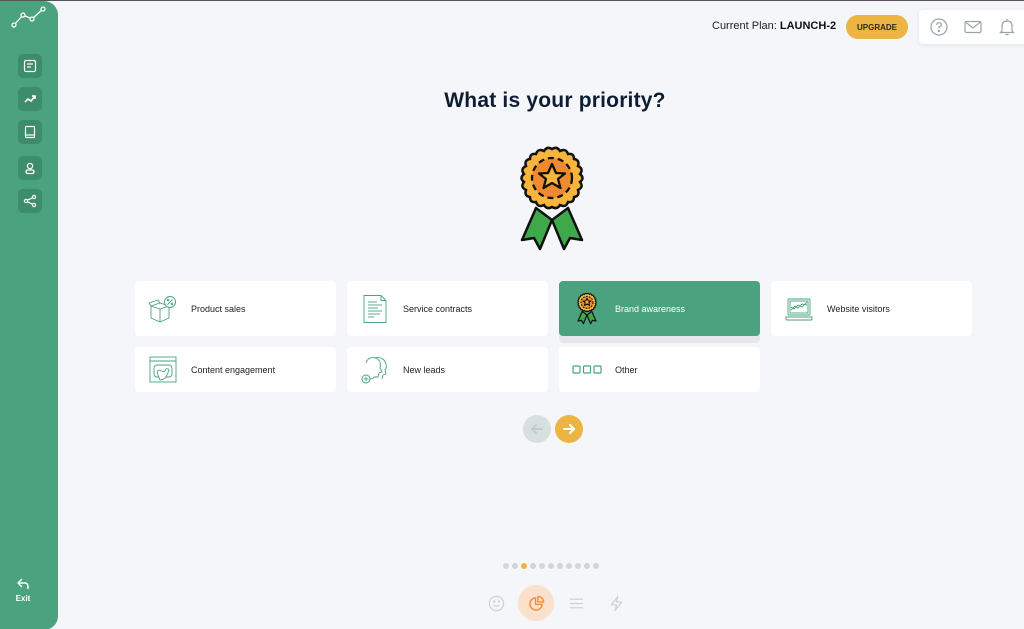 Image resolution: width=1024 pixels, height=629 pixels. I want to click on previous-button, so click(537, 429).